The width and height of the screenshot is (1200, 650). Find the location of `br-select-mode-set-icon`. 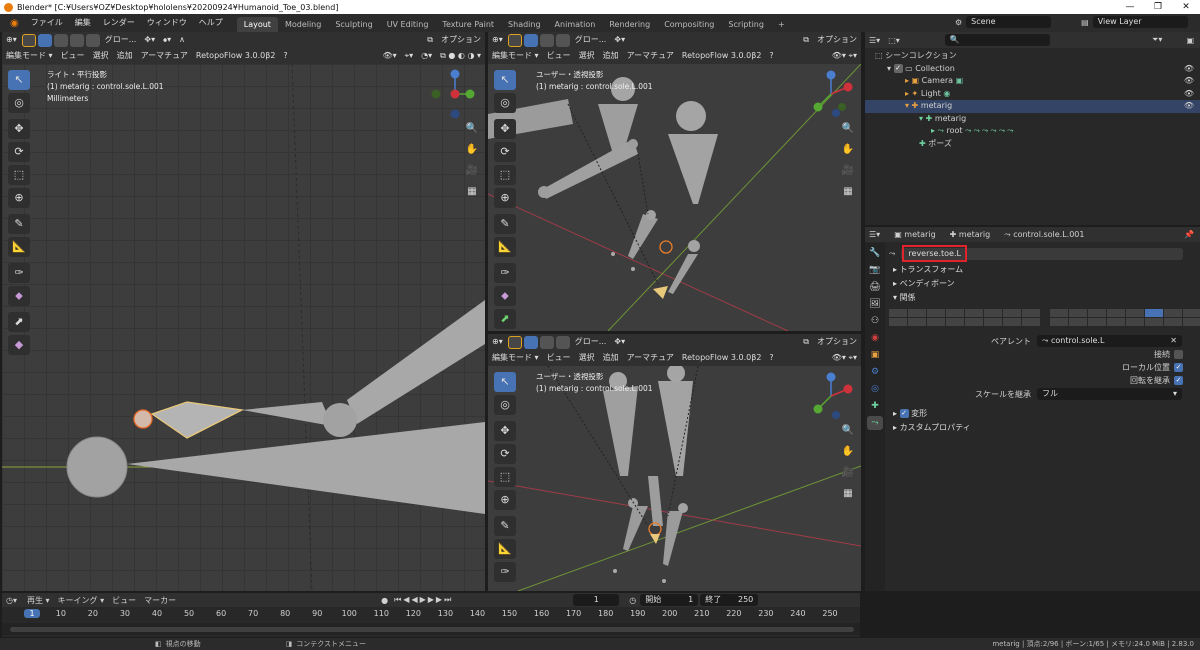

br-select-mode-set-icon is located at coordinates (530, 342).